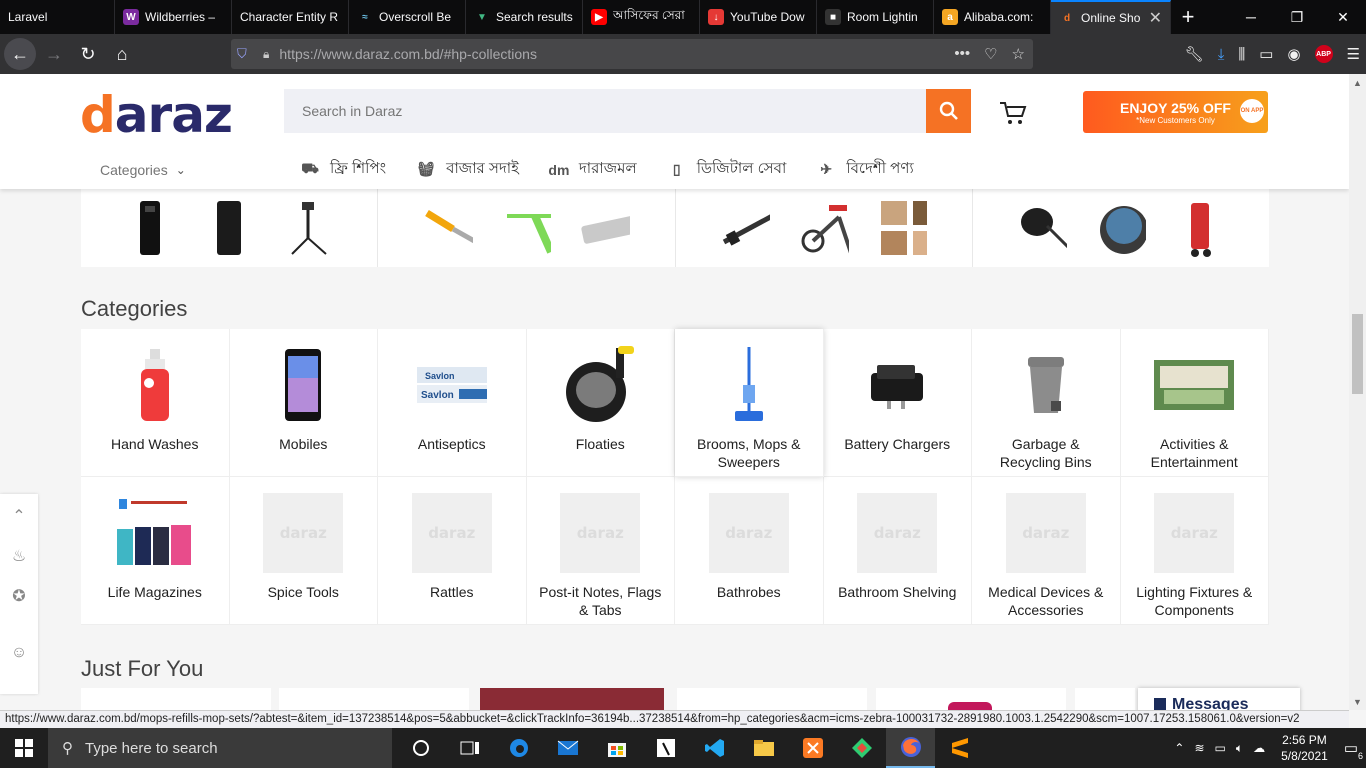 This screenshot has width=1366, height=768. What do you see at coordinates (1219, 699) in the screenshot?
I see `messages-widget: Messages` at bounding box center [1219, 699].